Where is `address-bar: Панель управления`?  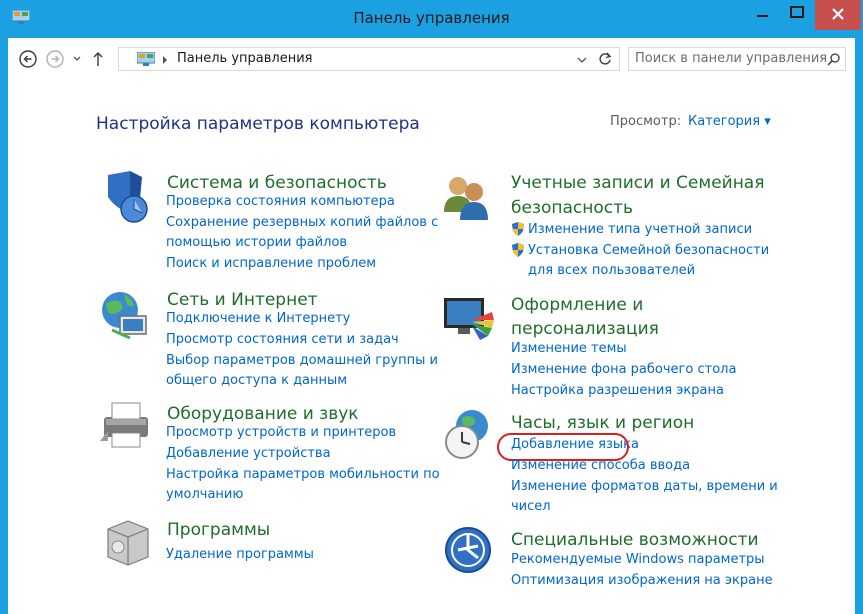
address-bar: Панель управления is located at coordinates (369, 59).